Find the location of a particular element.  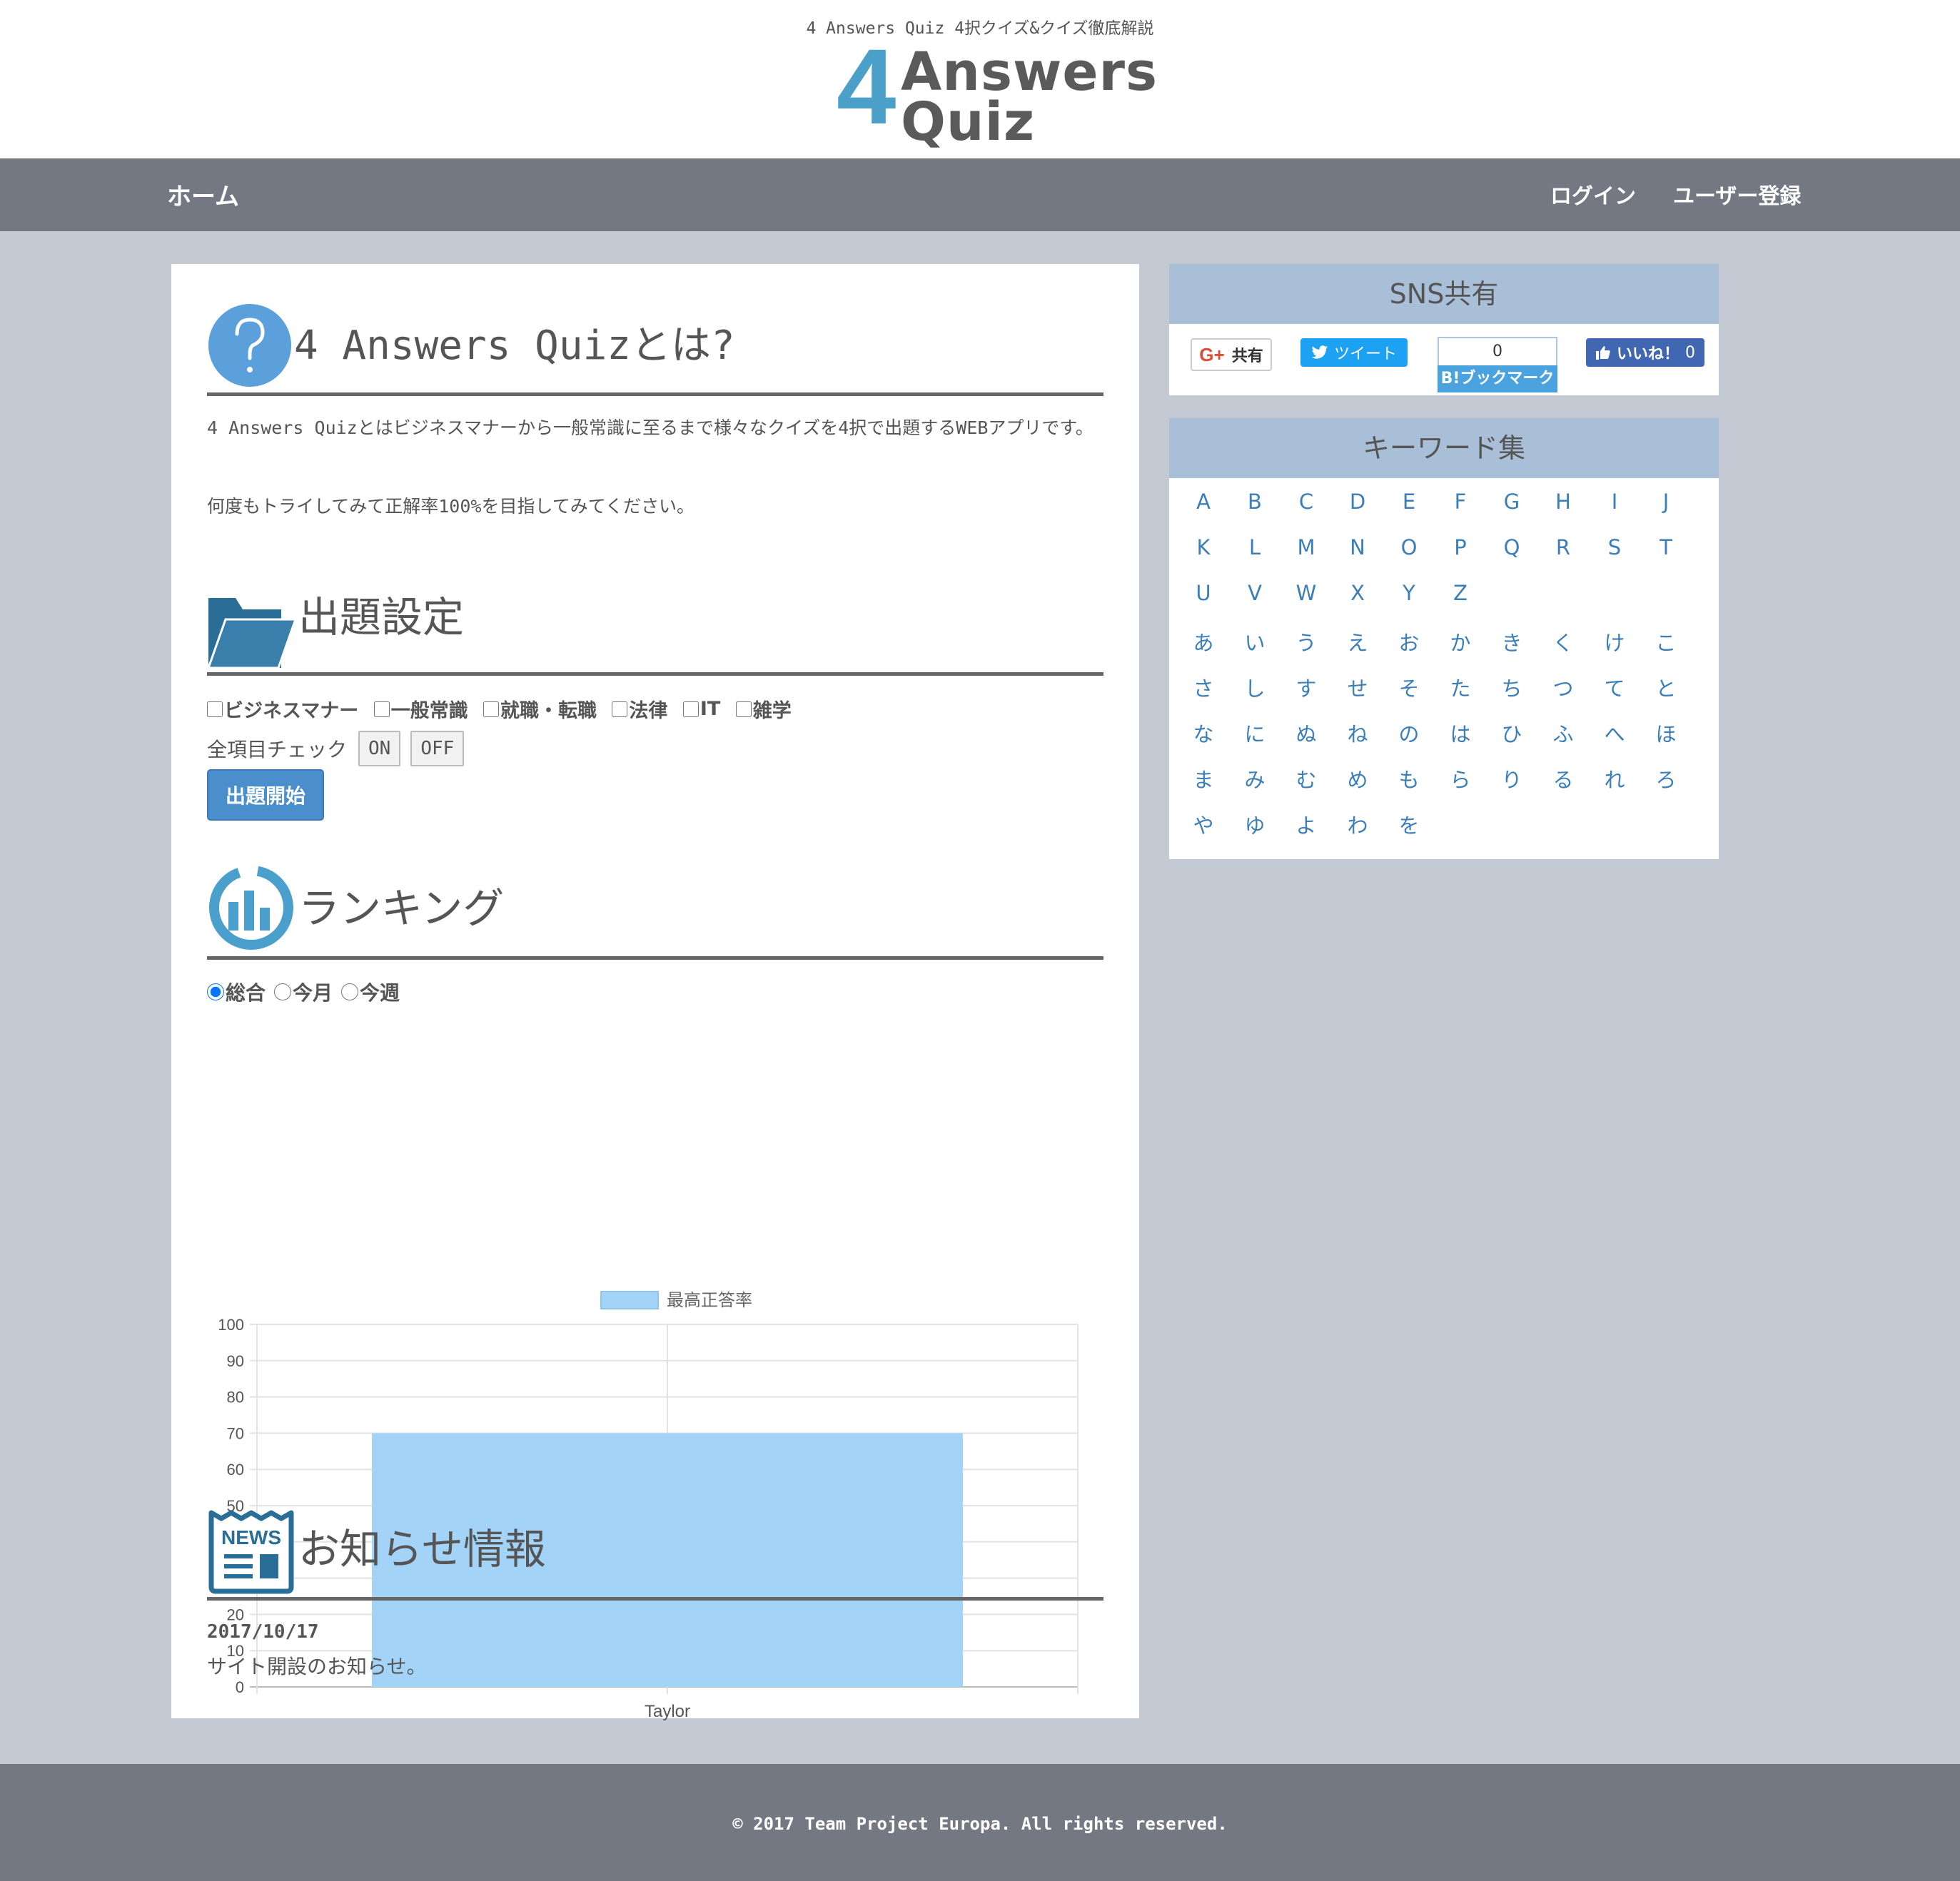

keyword-link: A is located at coordinates (1203, 502).